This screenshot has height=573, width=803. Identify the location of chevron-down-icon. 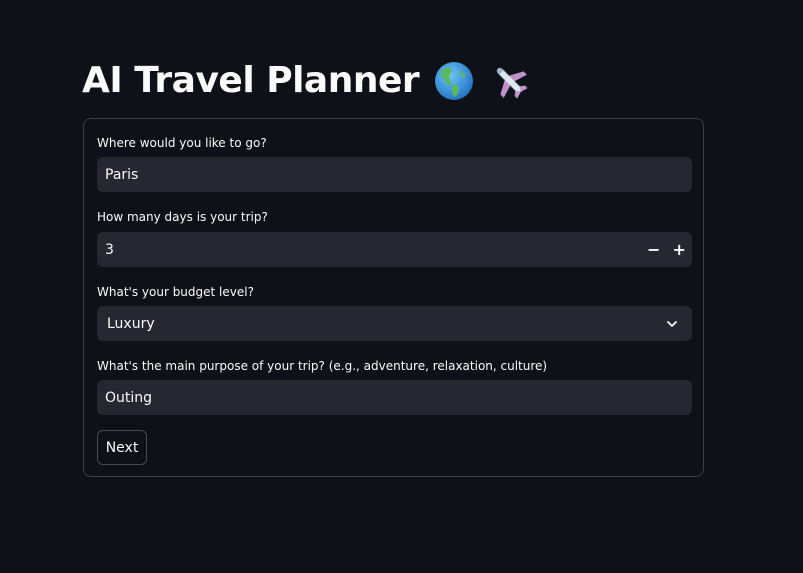
(672, 324).